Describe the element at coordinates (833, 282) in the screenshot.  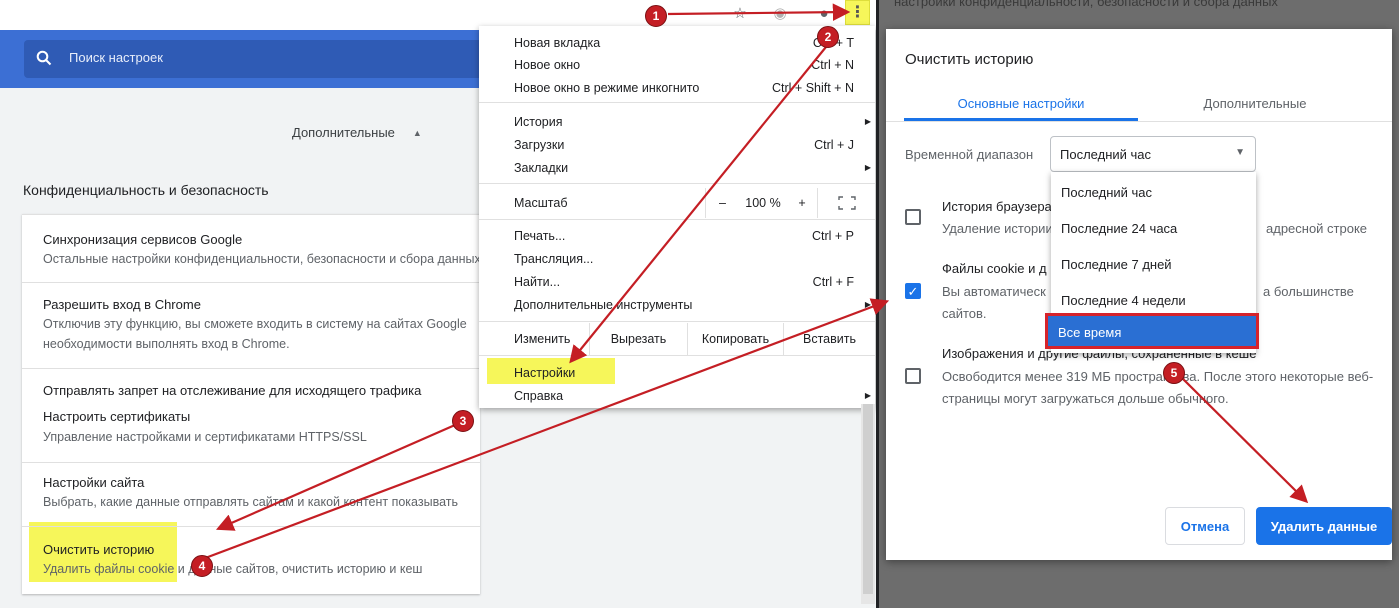
I see `shortcut-find: Ctrl + F` at that location.